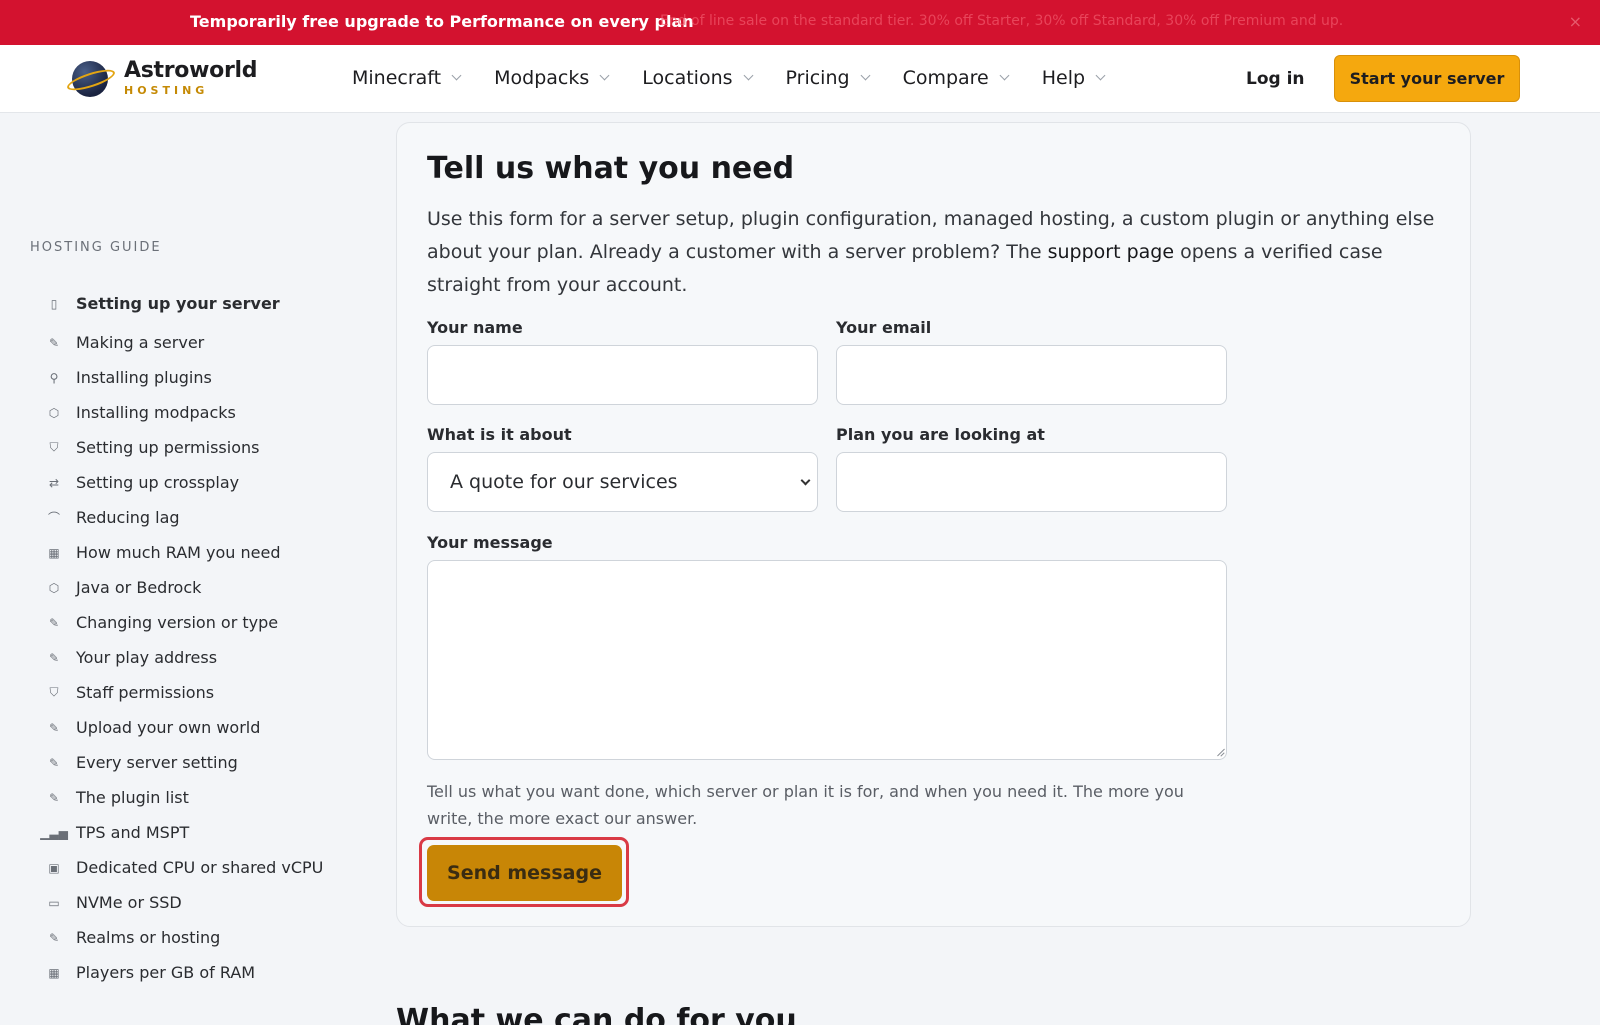 The height and width of the screenshot is (1025, 1600). I want to click on sidebar-item: ⛉ Staff permissions, so click(190, 692).